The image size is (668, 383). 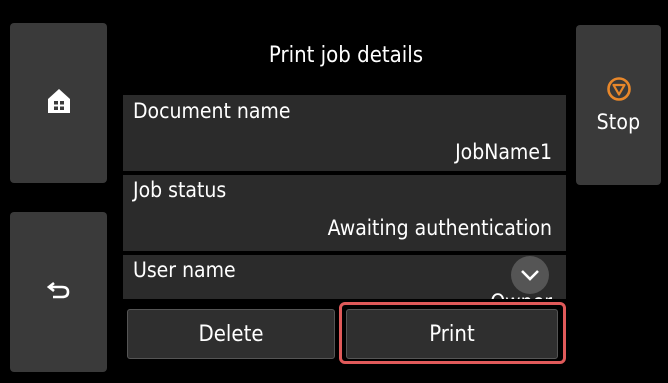 I want to click on home-button, so click(x=58, y=103).